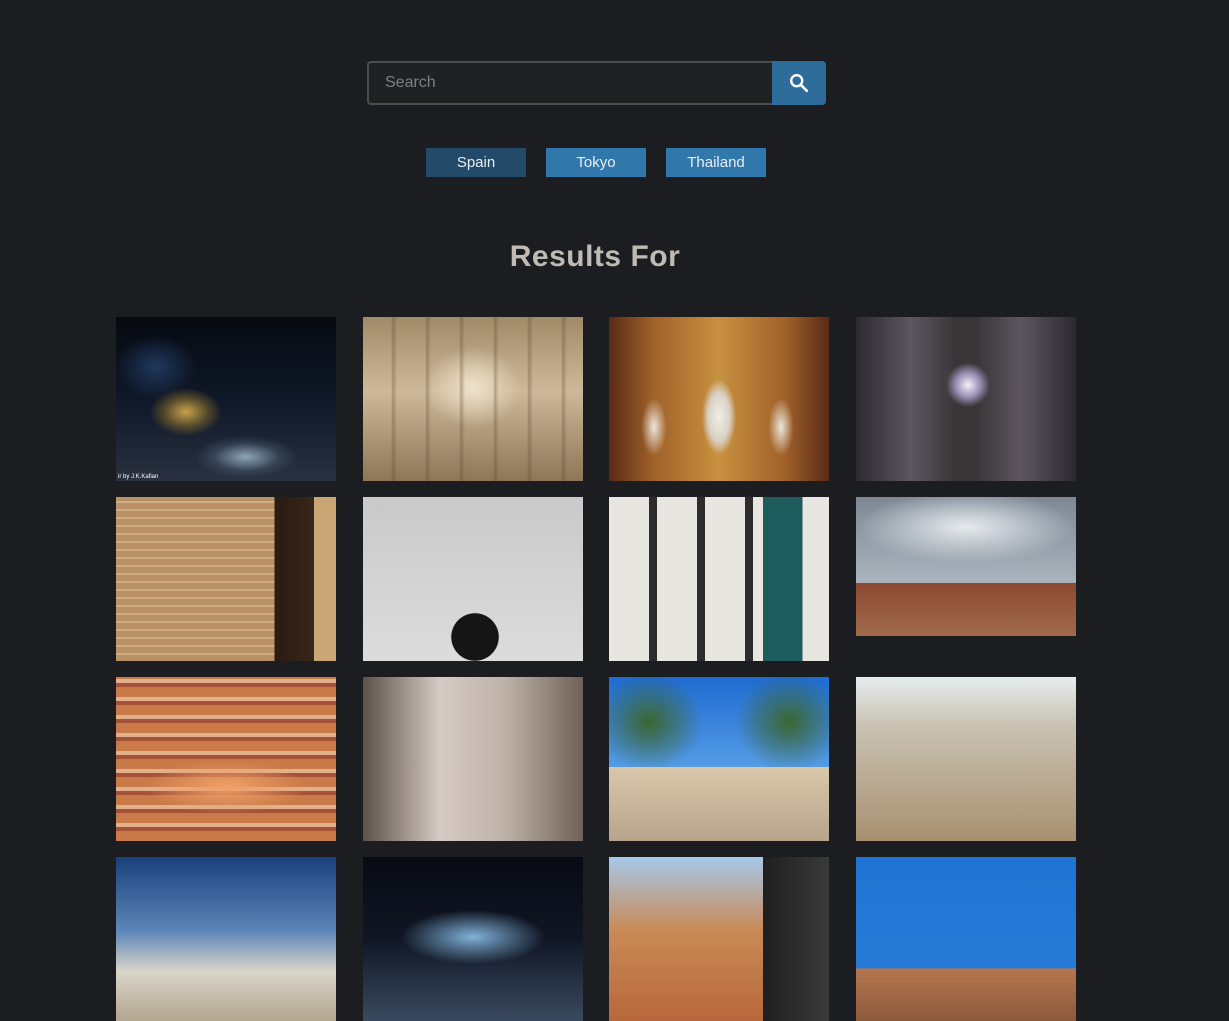 This screenshot has width=1229, height=1021. I want to click on search-icon, so click(799, 83).